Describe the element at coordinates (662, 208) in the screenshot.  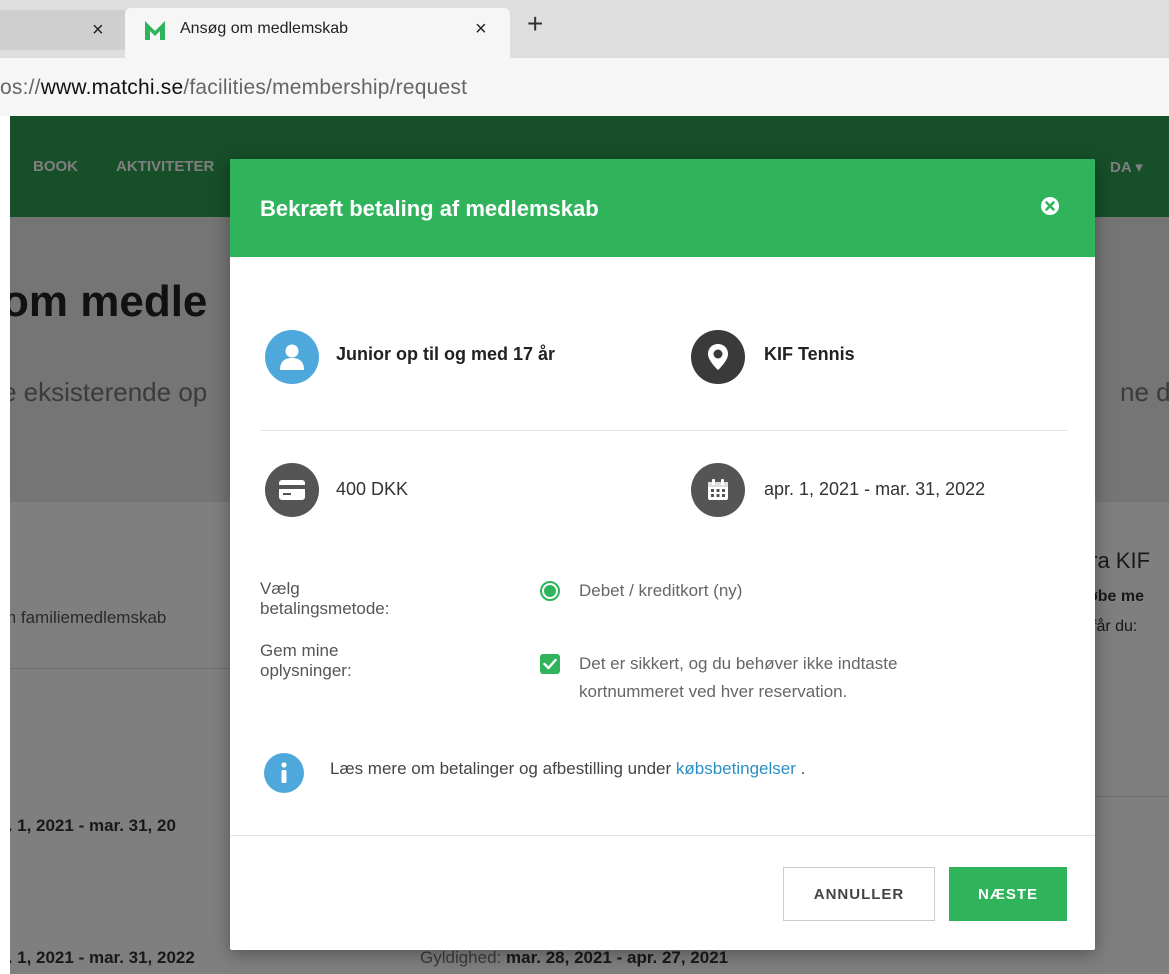
I see `modal-header: Bekræft betaling af medlemskab` at that location.